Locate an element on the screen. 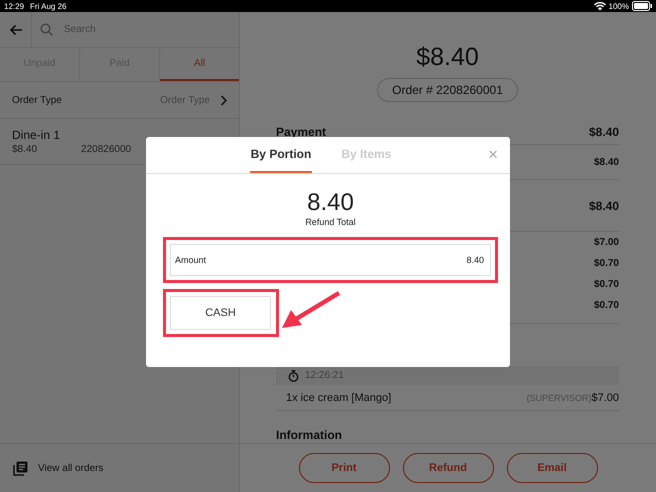  action-button: Refund is located at coordinates (448, 468).